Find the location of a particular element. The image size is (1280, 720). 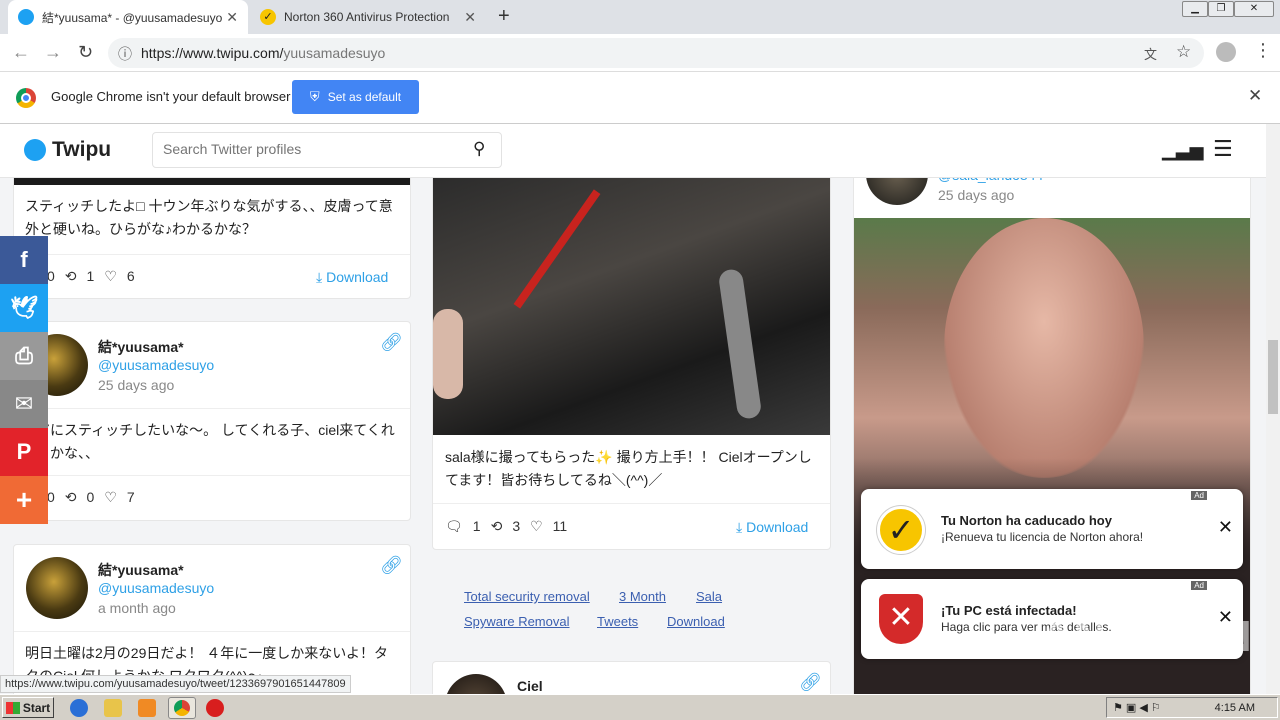

back-button: ← is located at coordinates (21, 52).